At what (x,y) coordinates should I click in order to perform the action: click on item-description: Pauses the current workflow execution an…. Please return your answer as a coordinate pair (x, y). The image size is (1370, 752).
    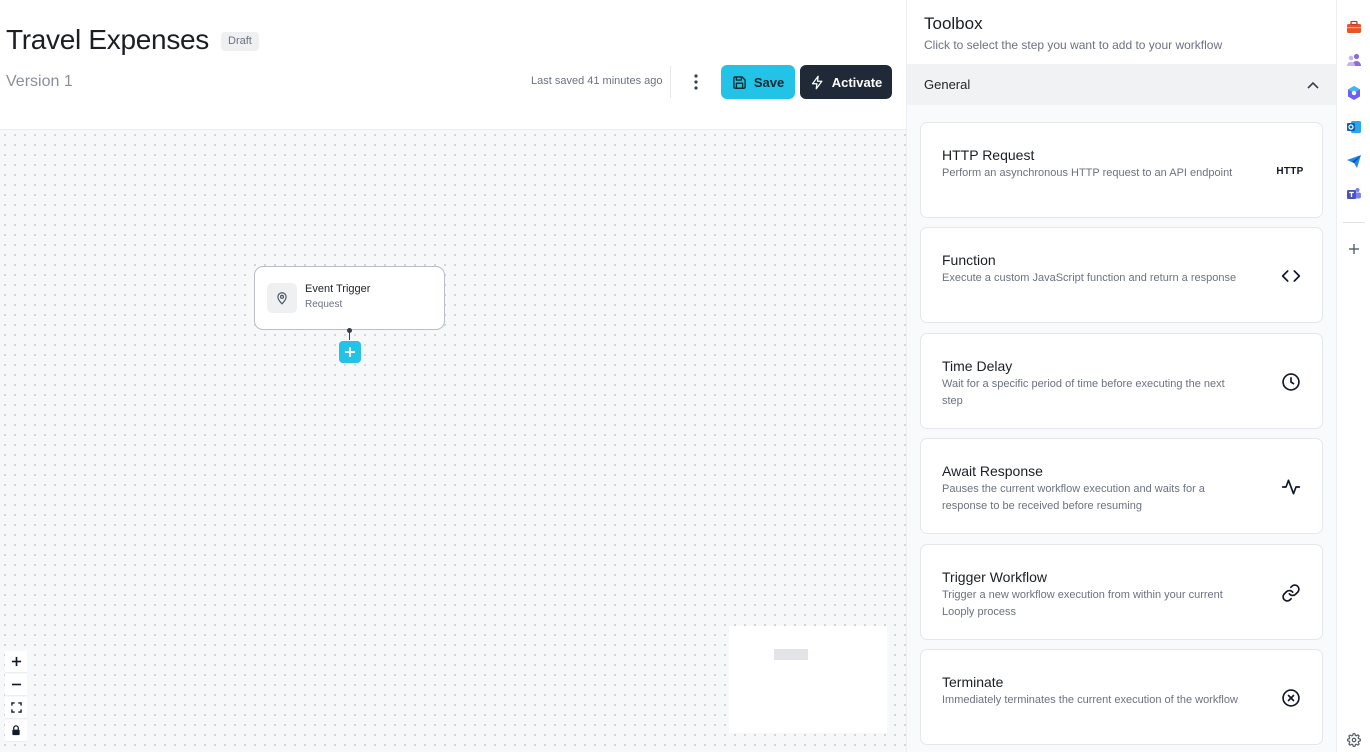
    Looking at the image, I should click on (1073, 497).